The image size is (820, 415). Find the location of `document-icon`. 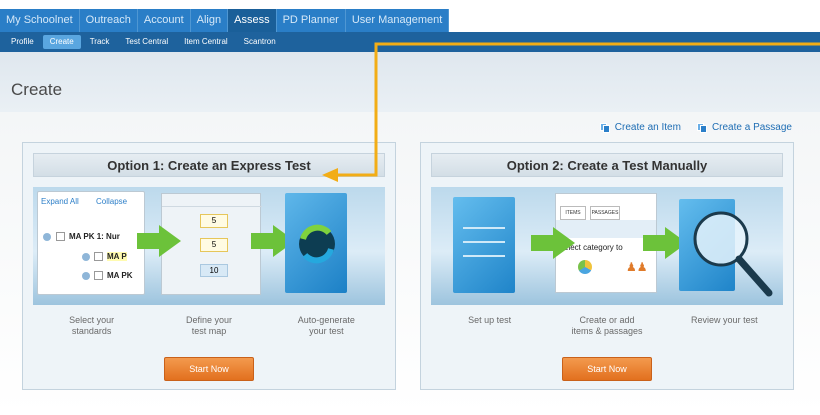

document-icon is located at coordinates (484, 245).